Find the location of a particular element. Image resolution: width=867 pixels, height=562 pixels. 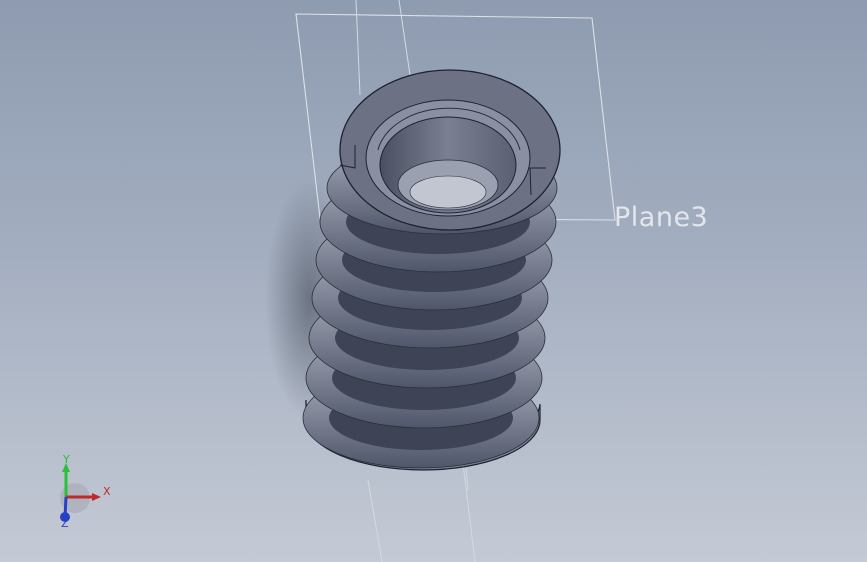

x-axis-label: X is located at coordinates (107, 491).